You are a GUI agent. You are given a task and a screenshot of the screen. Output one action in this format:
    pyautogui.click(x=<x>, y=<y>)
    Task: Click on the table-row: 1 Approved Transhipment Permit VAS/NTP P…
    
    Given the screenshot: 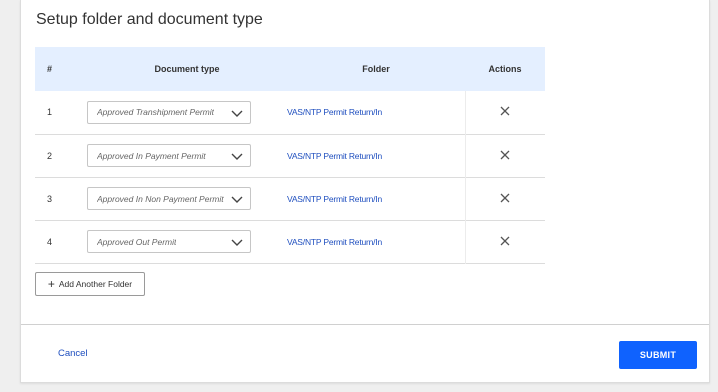 What is the action you would take?
    pyautogui.click(x=290, y=112)
    